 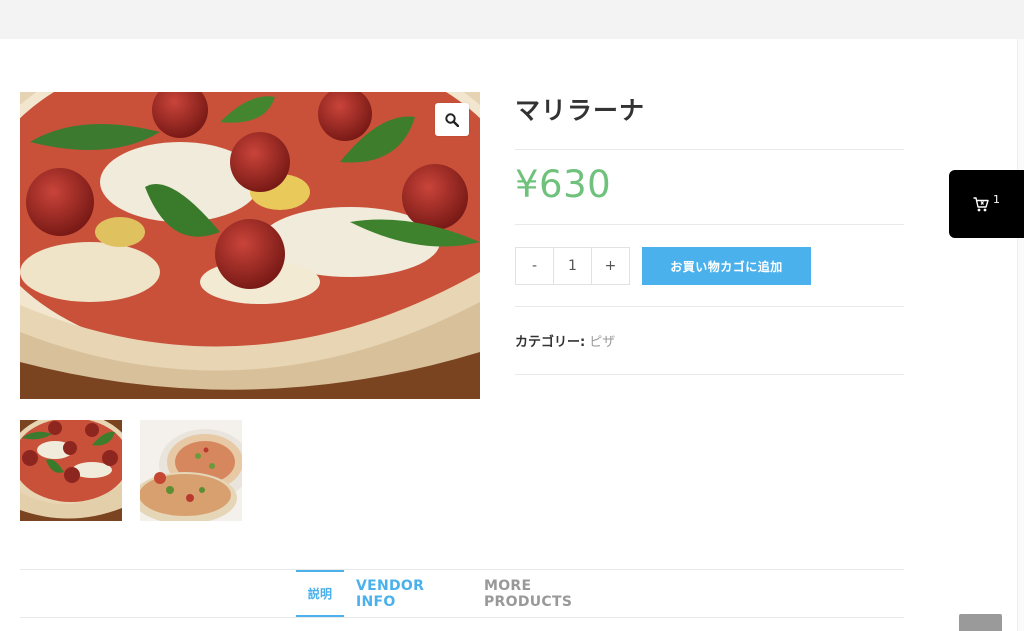 I want to click on tab-description: 説明, so click(x=320, y=593).